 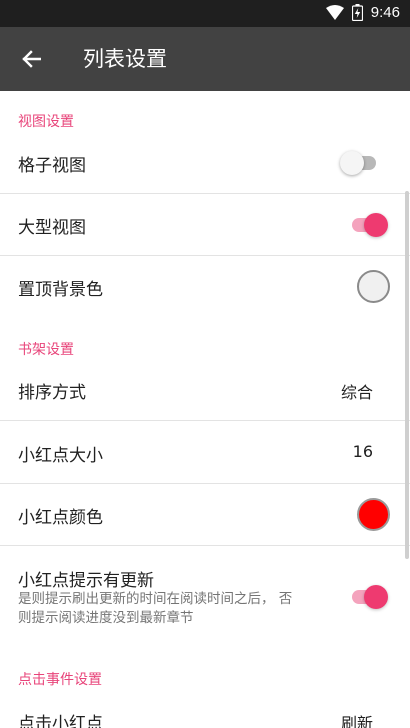 What do you see at coordinates (205, 163) in the screenshot?
I see `setting-grid-view: 格子视图` at bounding box center [205, 163].